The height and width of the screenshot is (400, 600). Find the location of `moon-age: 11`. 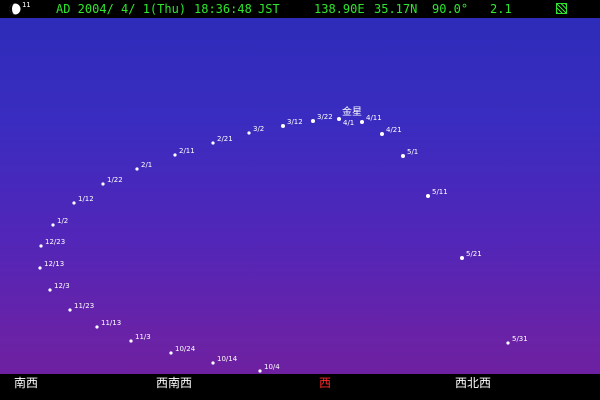

moon-age: 11 is located at coordinates (26, 5).